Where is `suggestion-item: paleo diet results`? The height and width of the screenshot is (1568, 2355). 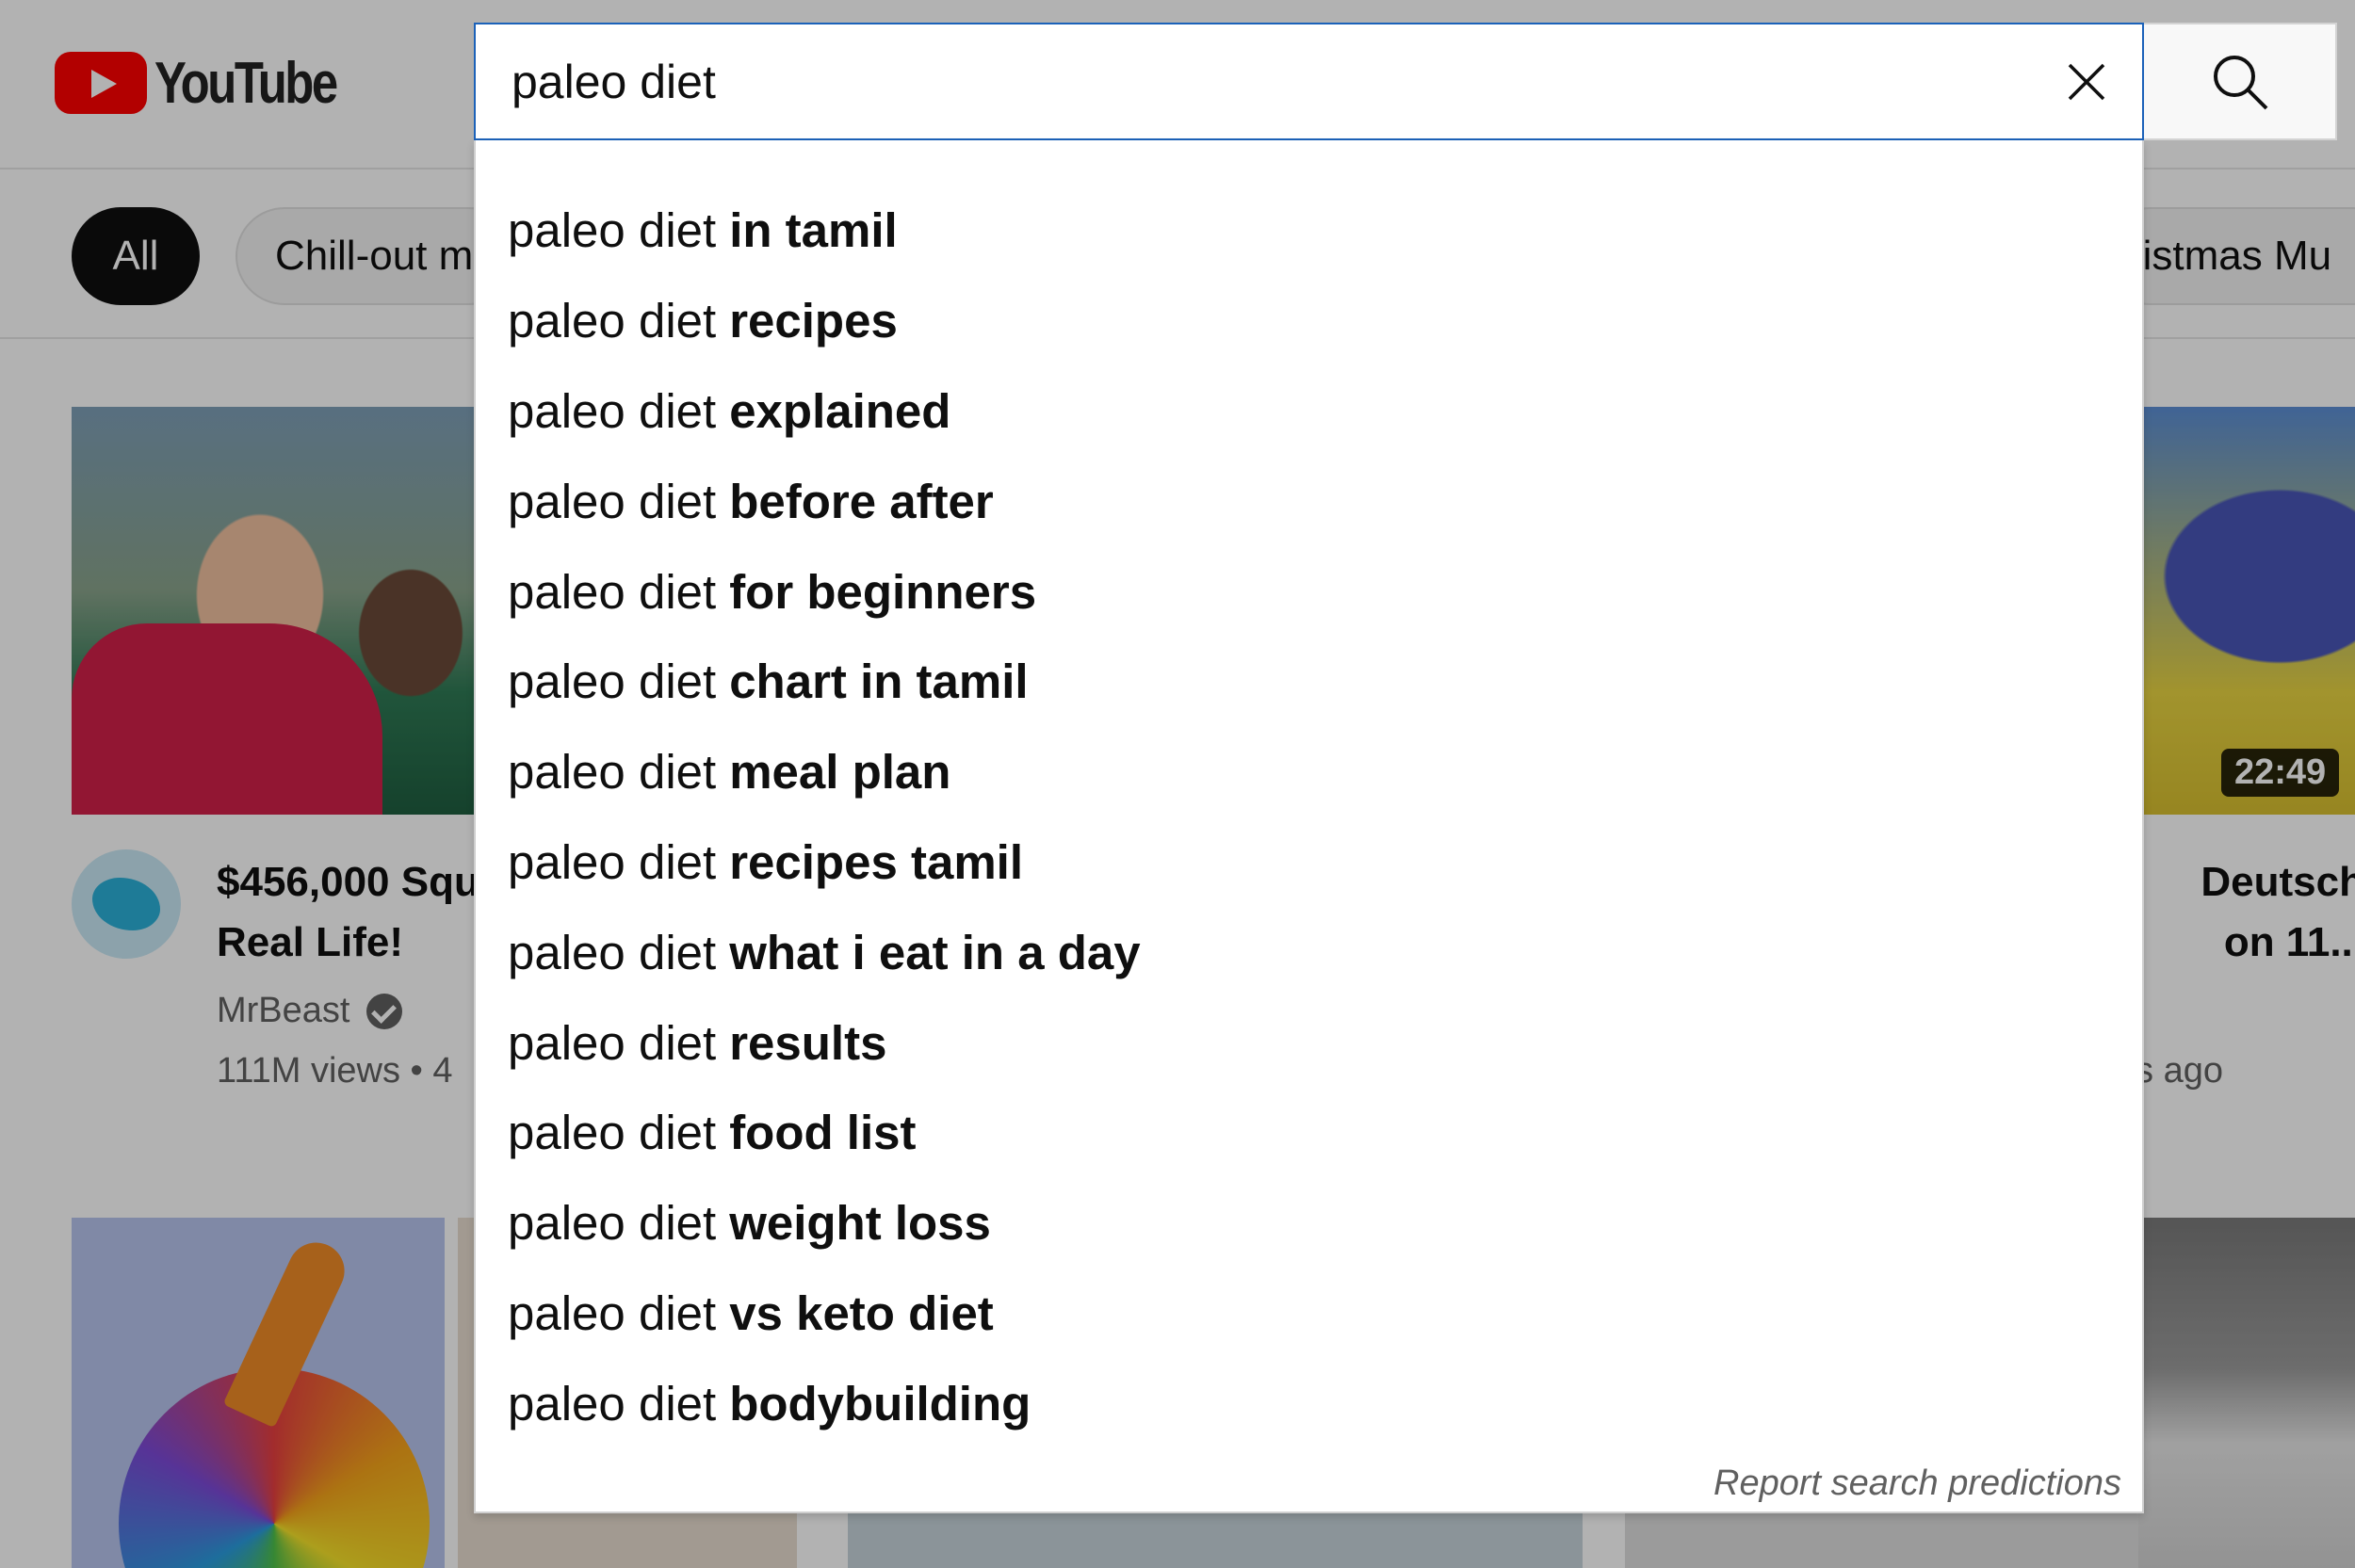 suggestion-item: paleo diet results is located at coordinates (1309, 1042).